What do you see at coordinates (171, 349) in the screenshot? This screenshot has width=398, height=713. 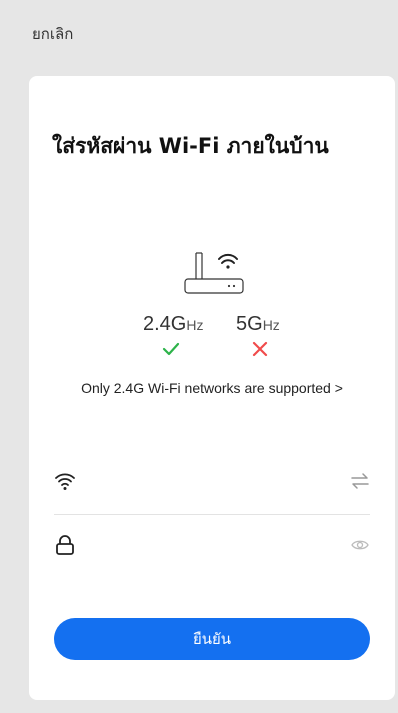 I see `check-icon` at bounding box center [171, 349].